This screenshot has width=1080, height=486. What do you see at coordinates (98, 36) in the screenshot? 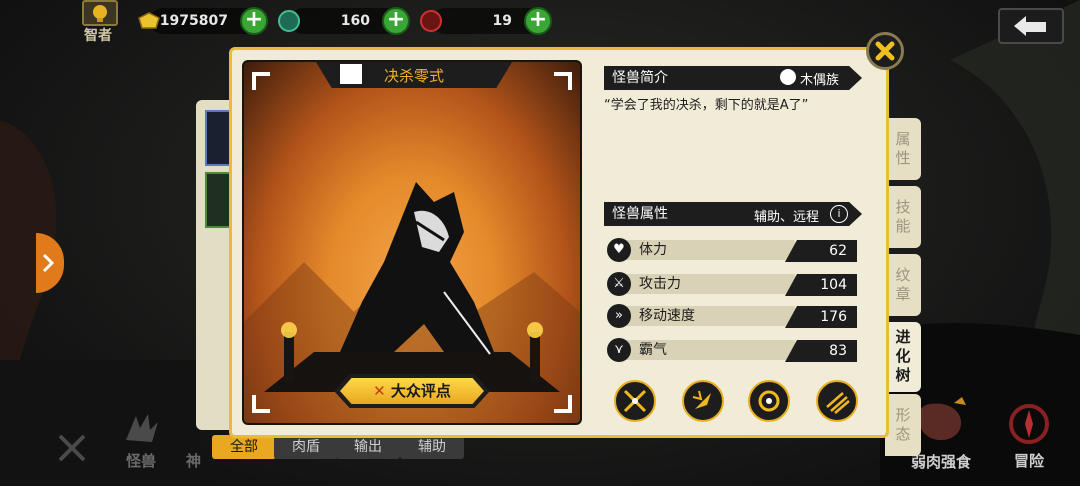
I see `rank-label: 智者` at bounding box center [98, 36].